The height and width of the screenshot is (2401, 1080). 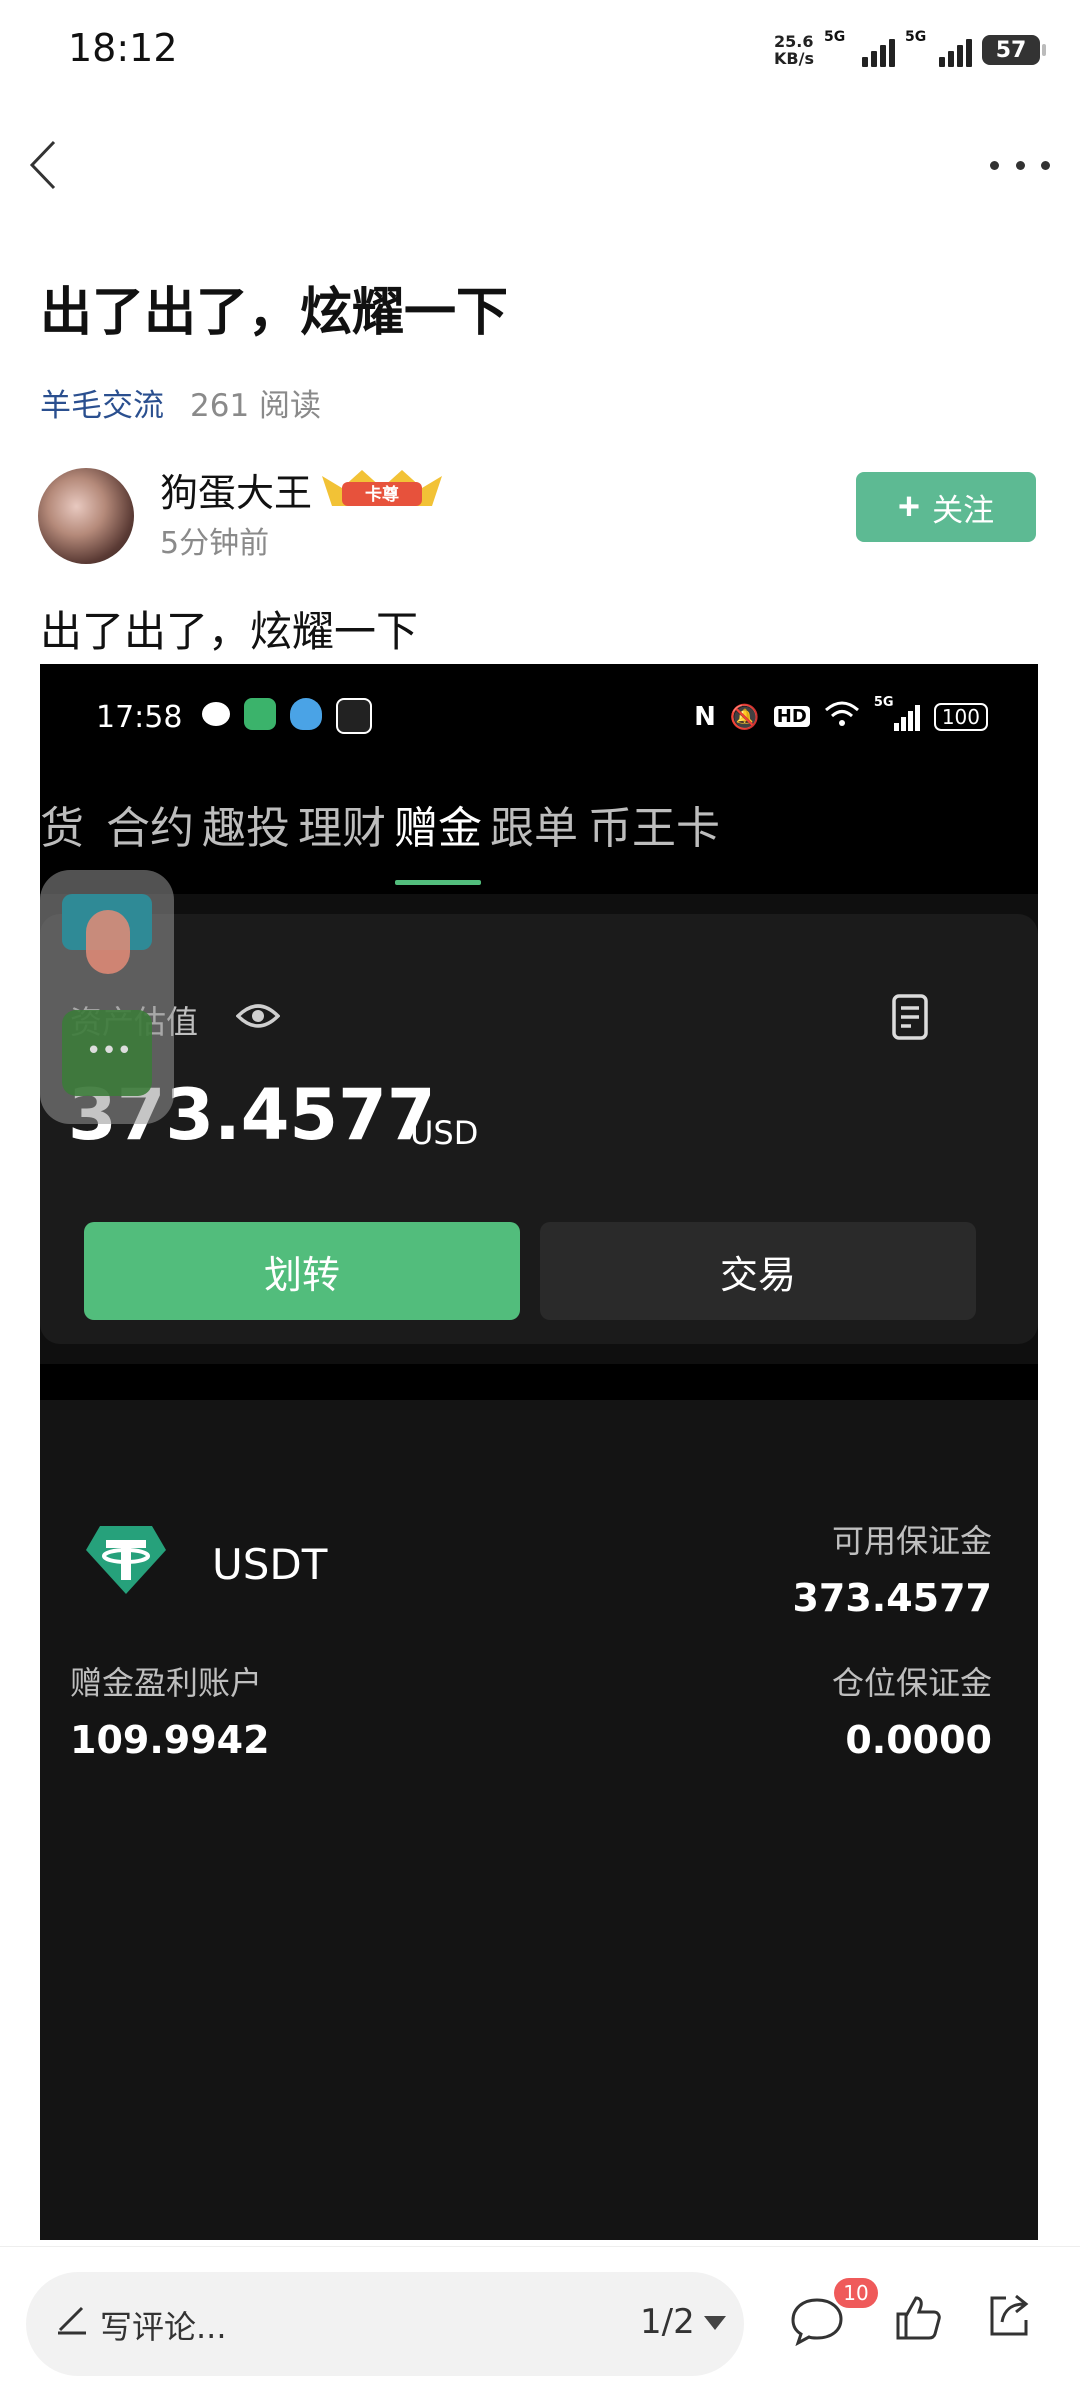 What do you see at coordinates (216, 714) in the screenshot?
I see `wechat-icon` at bounding box center [216, 714].